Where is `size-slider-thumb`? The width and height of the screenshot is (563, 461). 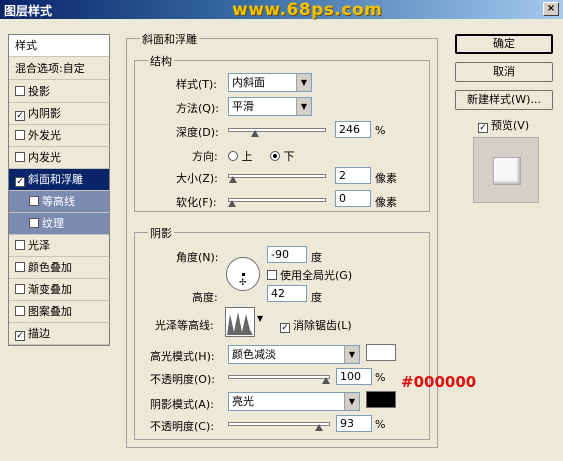
size-slider-thumb is located at coordinates (232, 179).